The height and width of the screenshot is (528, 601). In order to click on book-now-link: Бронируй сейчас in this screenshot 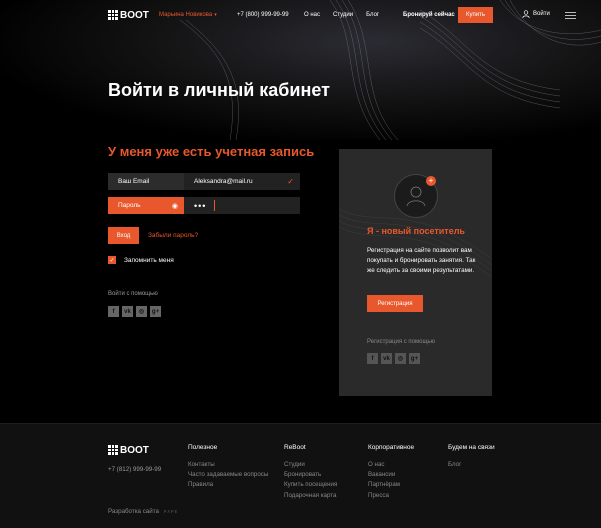, I will do `click(429, 15)`.